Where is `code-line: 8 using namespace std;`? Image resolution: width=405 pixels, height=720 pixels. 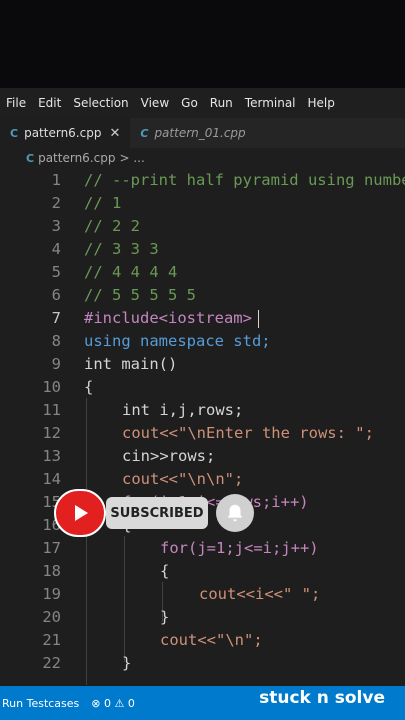 code-line: 8 using namespace std; is located at coordinates (202, 341).